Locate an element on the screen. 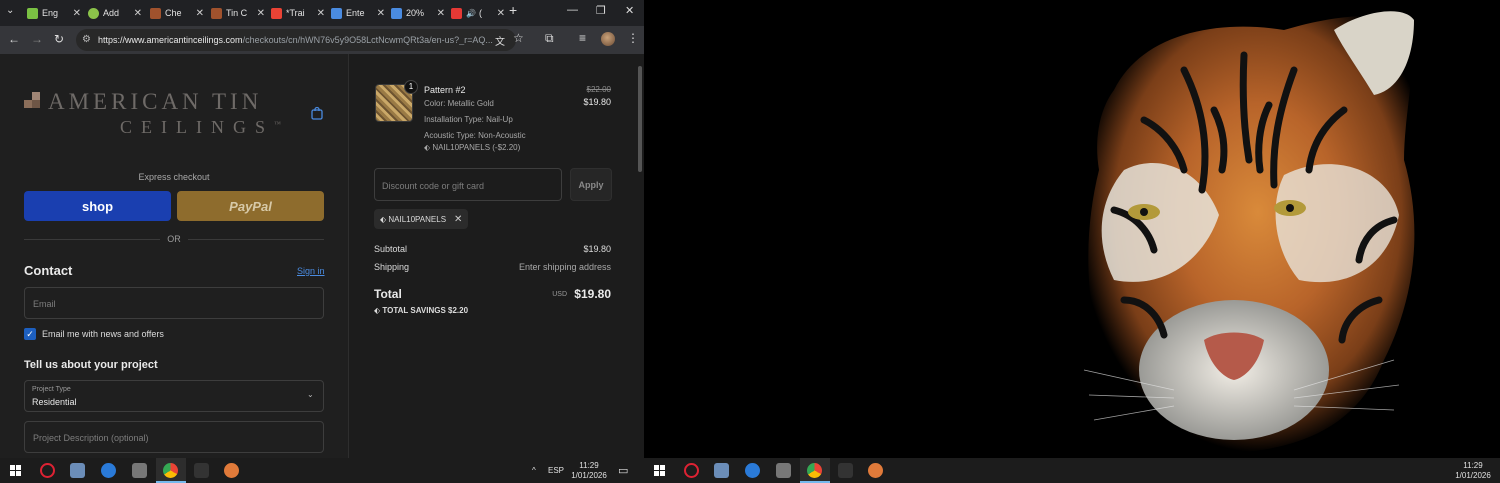 This screenshot has width=1500, height=483. discount-code-input: Discount code or gift card is located at coordinates (468, 184).